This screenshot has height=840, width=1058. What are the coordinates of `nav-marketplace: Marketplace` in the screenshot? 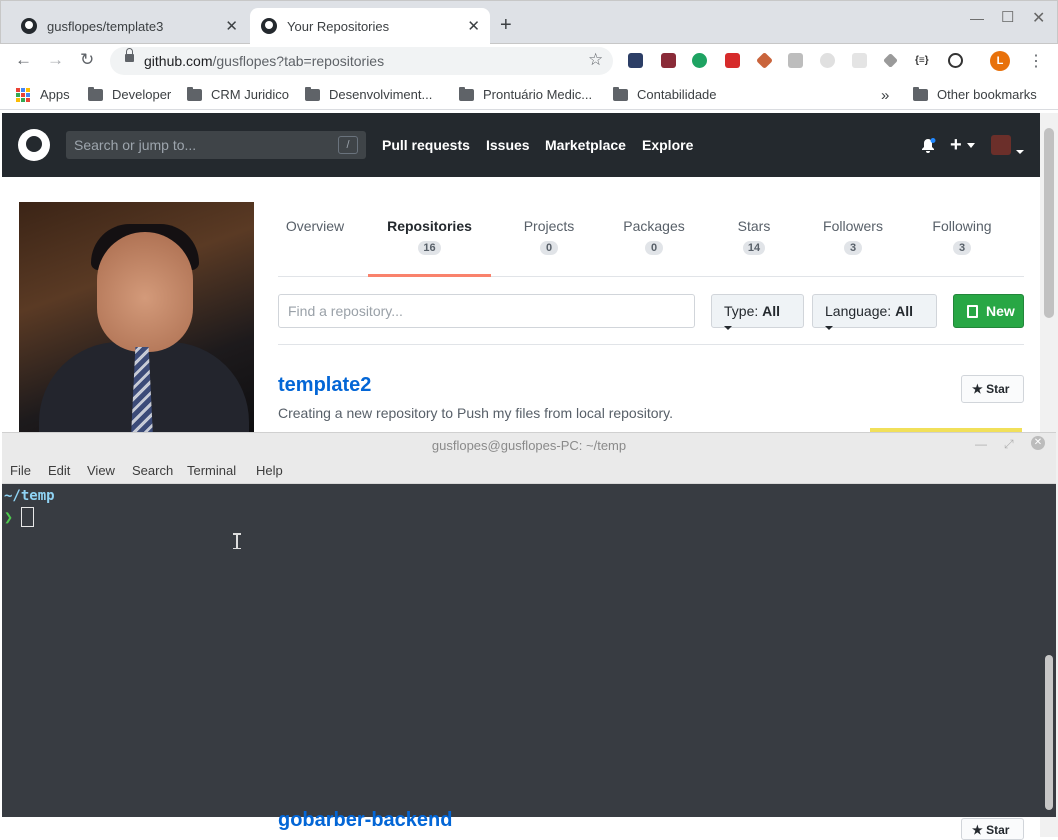 It's located at (585, 145).